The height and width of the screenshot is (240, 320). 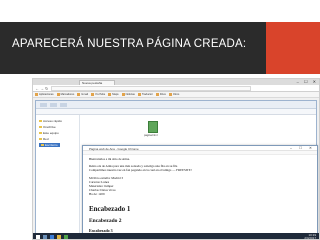 I want to click on browser-app-icon, so click(x=52, y=237).